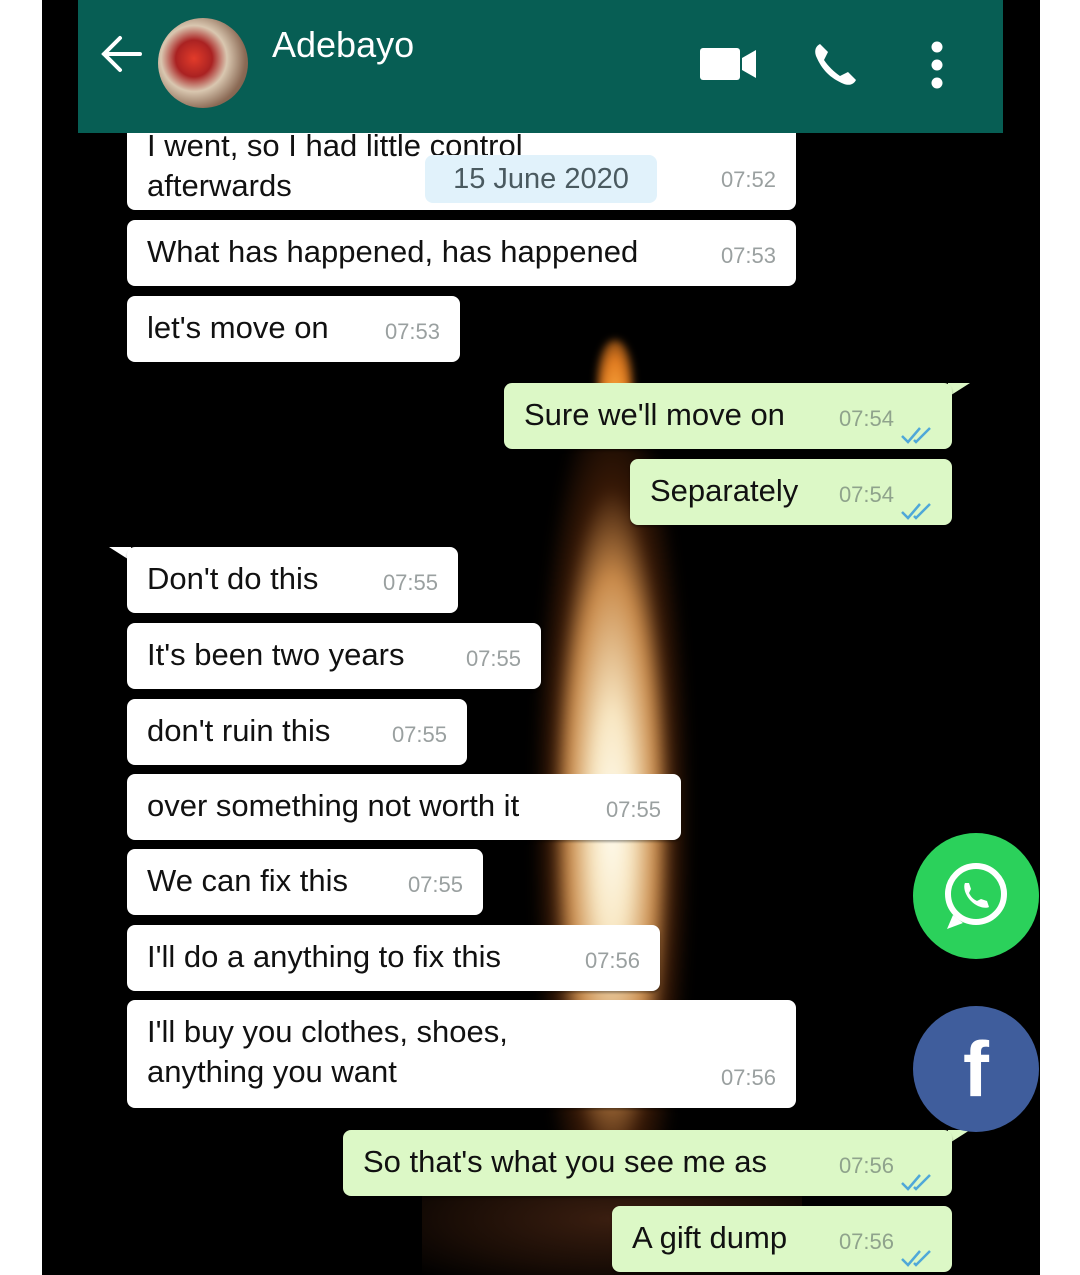 The width and height of the screenshot is (1080, 1275). What do you see at coordinates (343, 45) in the screenshot?
I see `contact-name: Adebayo` at bounding box center [343, 45].